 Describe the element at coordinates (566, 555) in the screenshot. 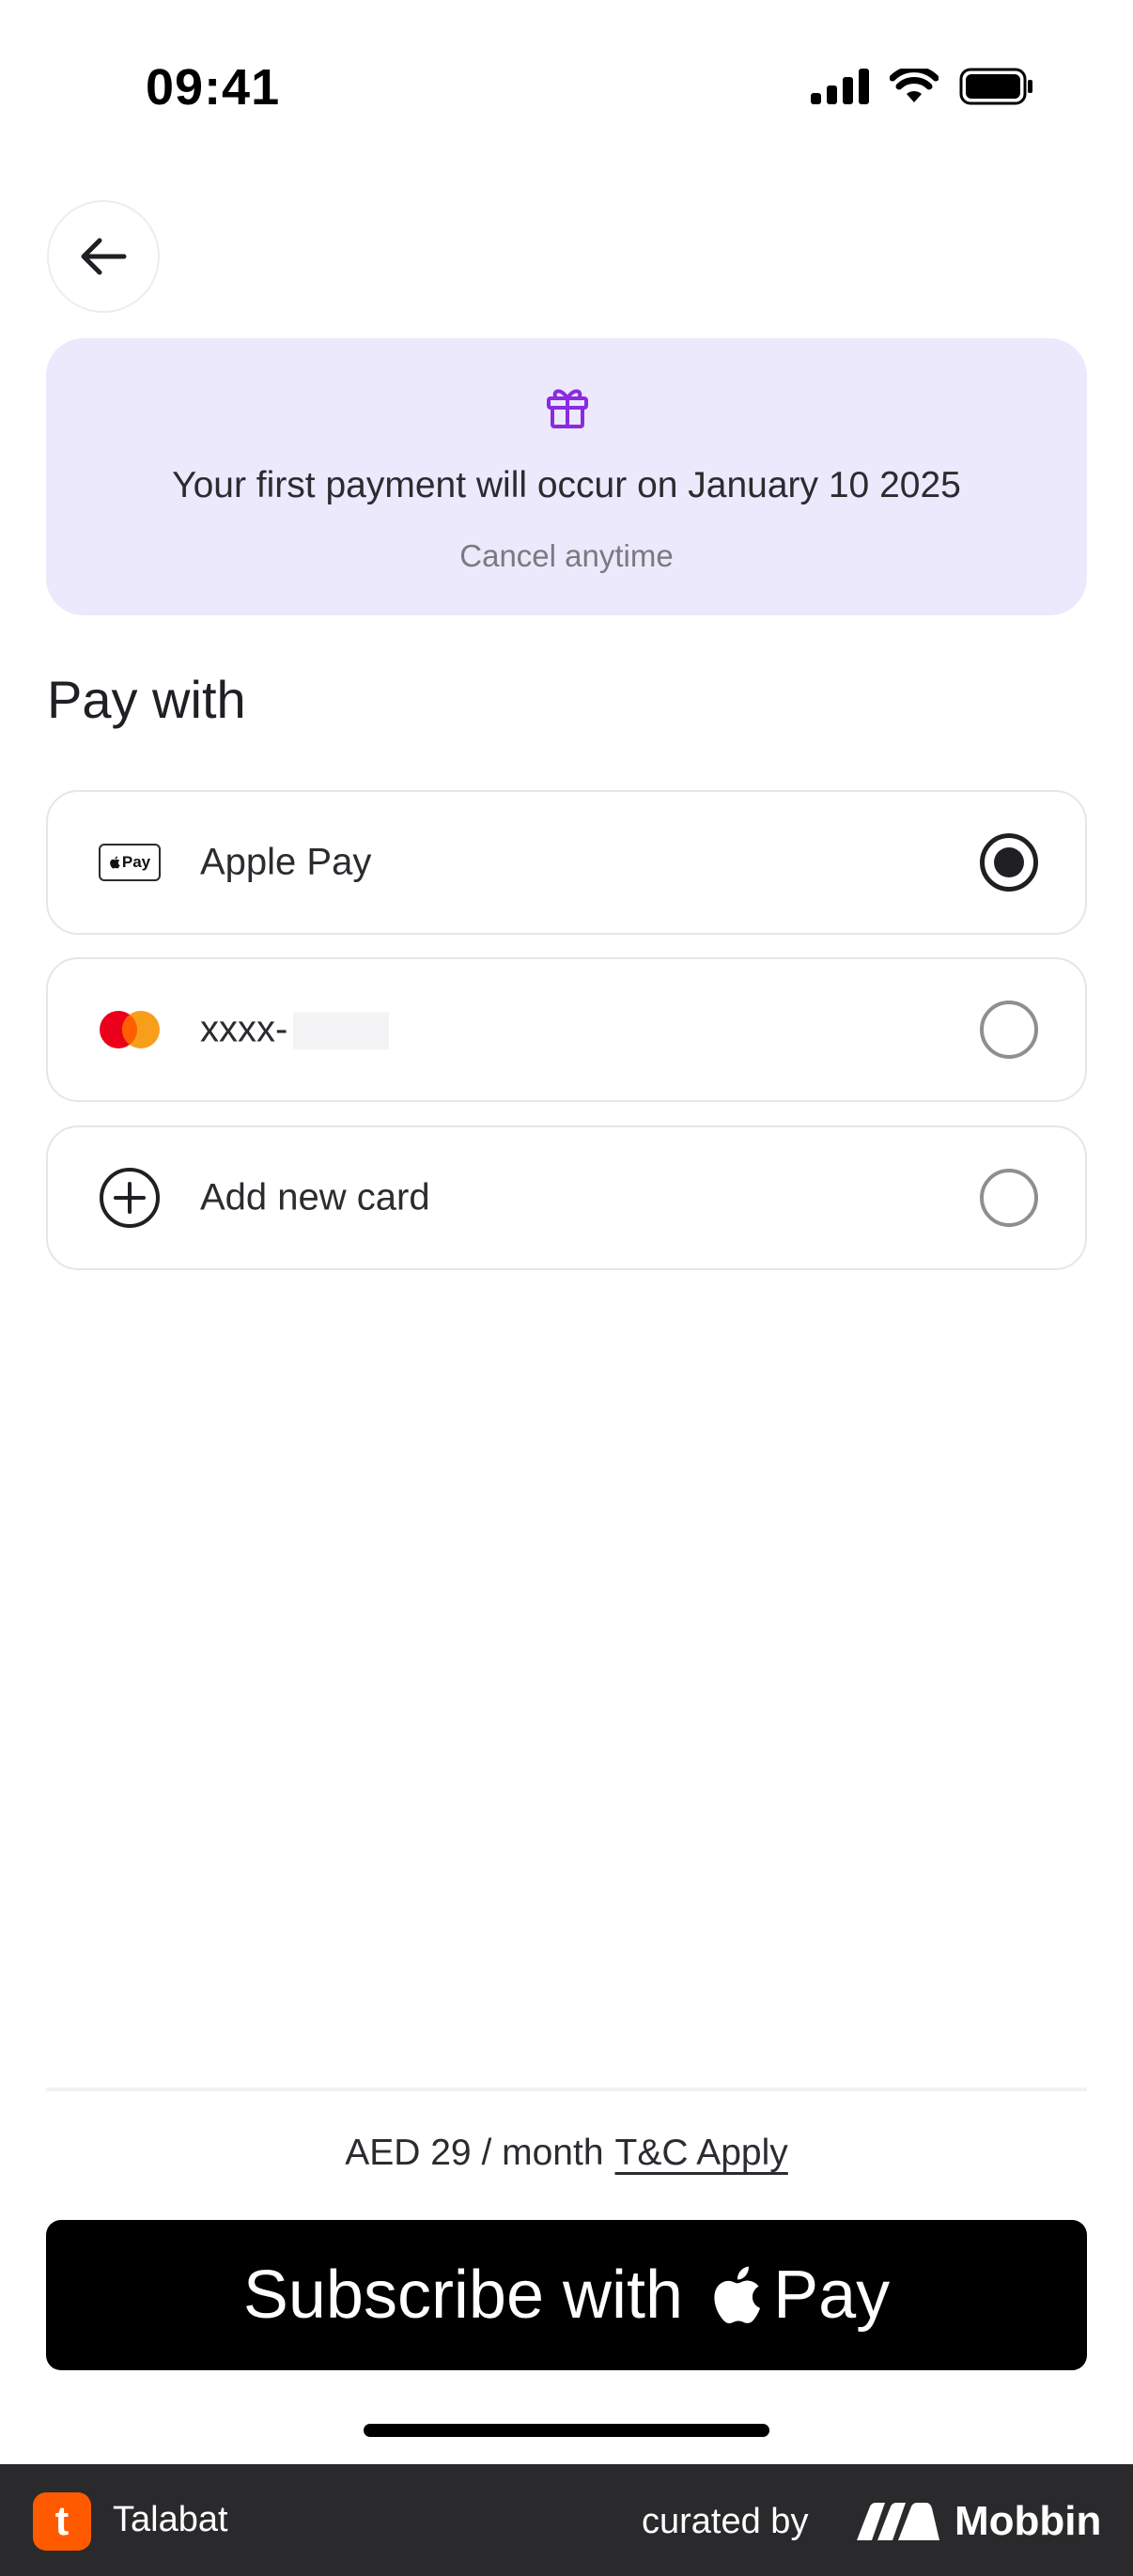

I see `cancel-anytime-text: Cancel anytime` at that location.